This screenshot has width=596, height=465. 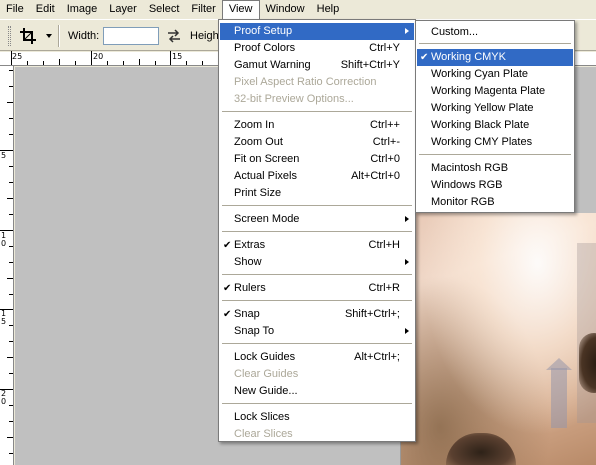 What do you see at coordinates (59, 36) in the screenshot?
I see `options-separator` at bounding box center [59, 36].